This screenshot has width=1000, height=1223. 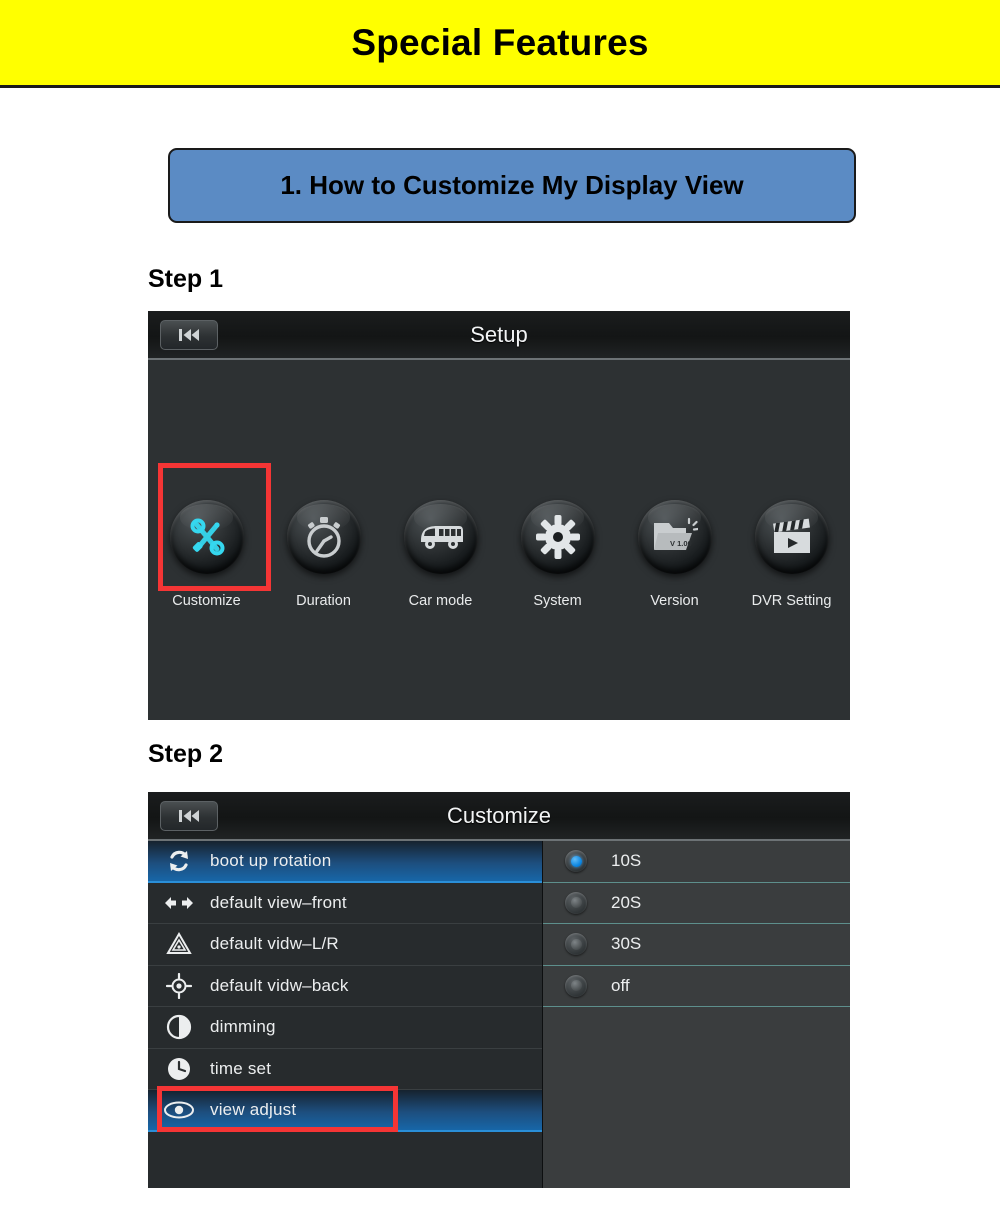 What do you see at coordinates (179, 1027) in the screenshot?
I see `contrast-icon` at bounding box center [179, 1027].